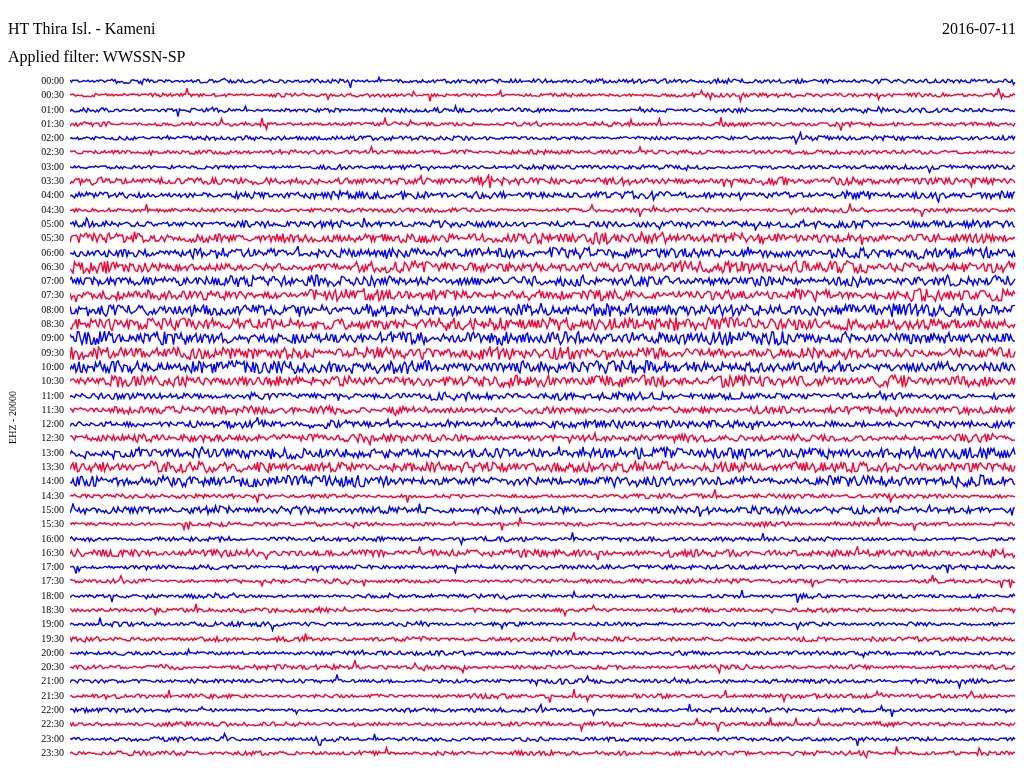  What do you see at coordinates (52, 481) in the screenshot?
I see `time-label: 14:00` at bounding box center [52, 481].